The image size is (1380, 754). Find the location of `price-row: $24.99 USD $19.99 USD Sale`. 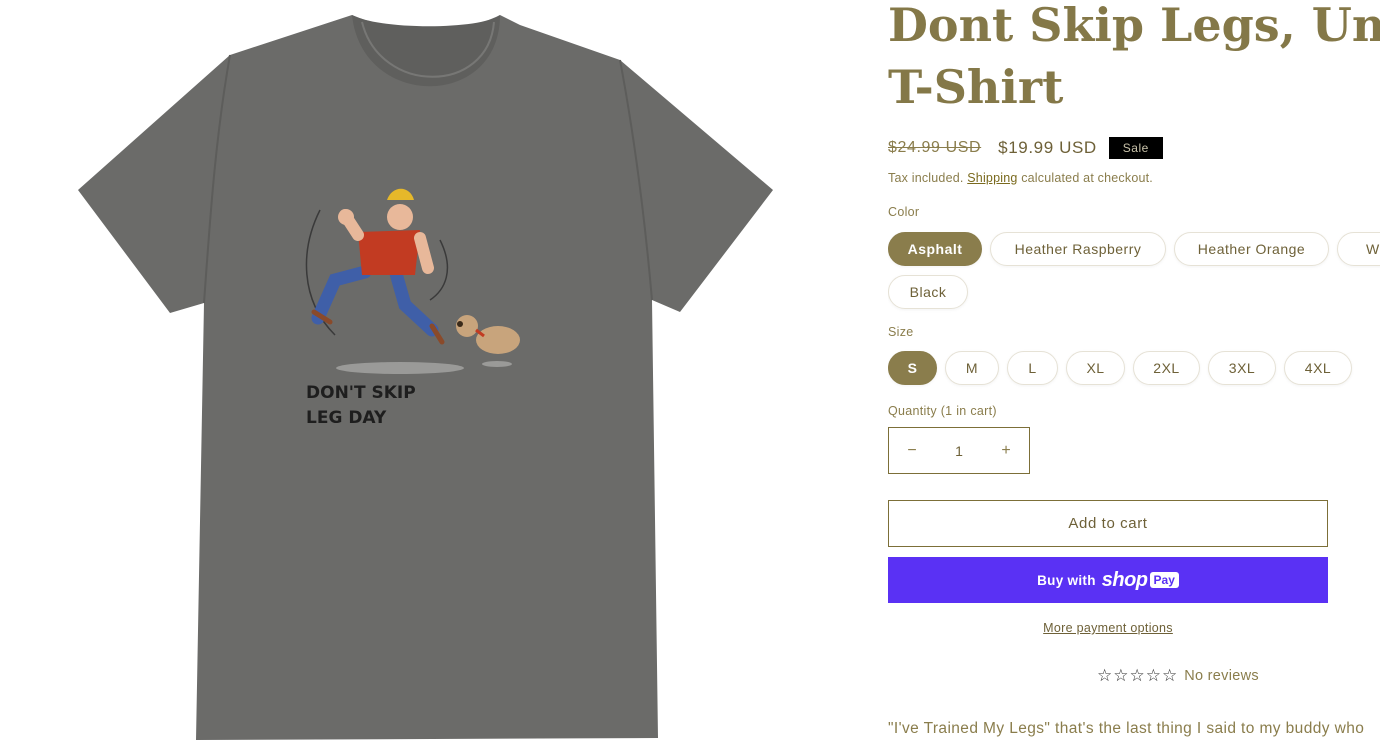

price-row: $24.99 USD $19.99 USD Sale is located at coordinates (1025, 148).